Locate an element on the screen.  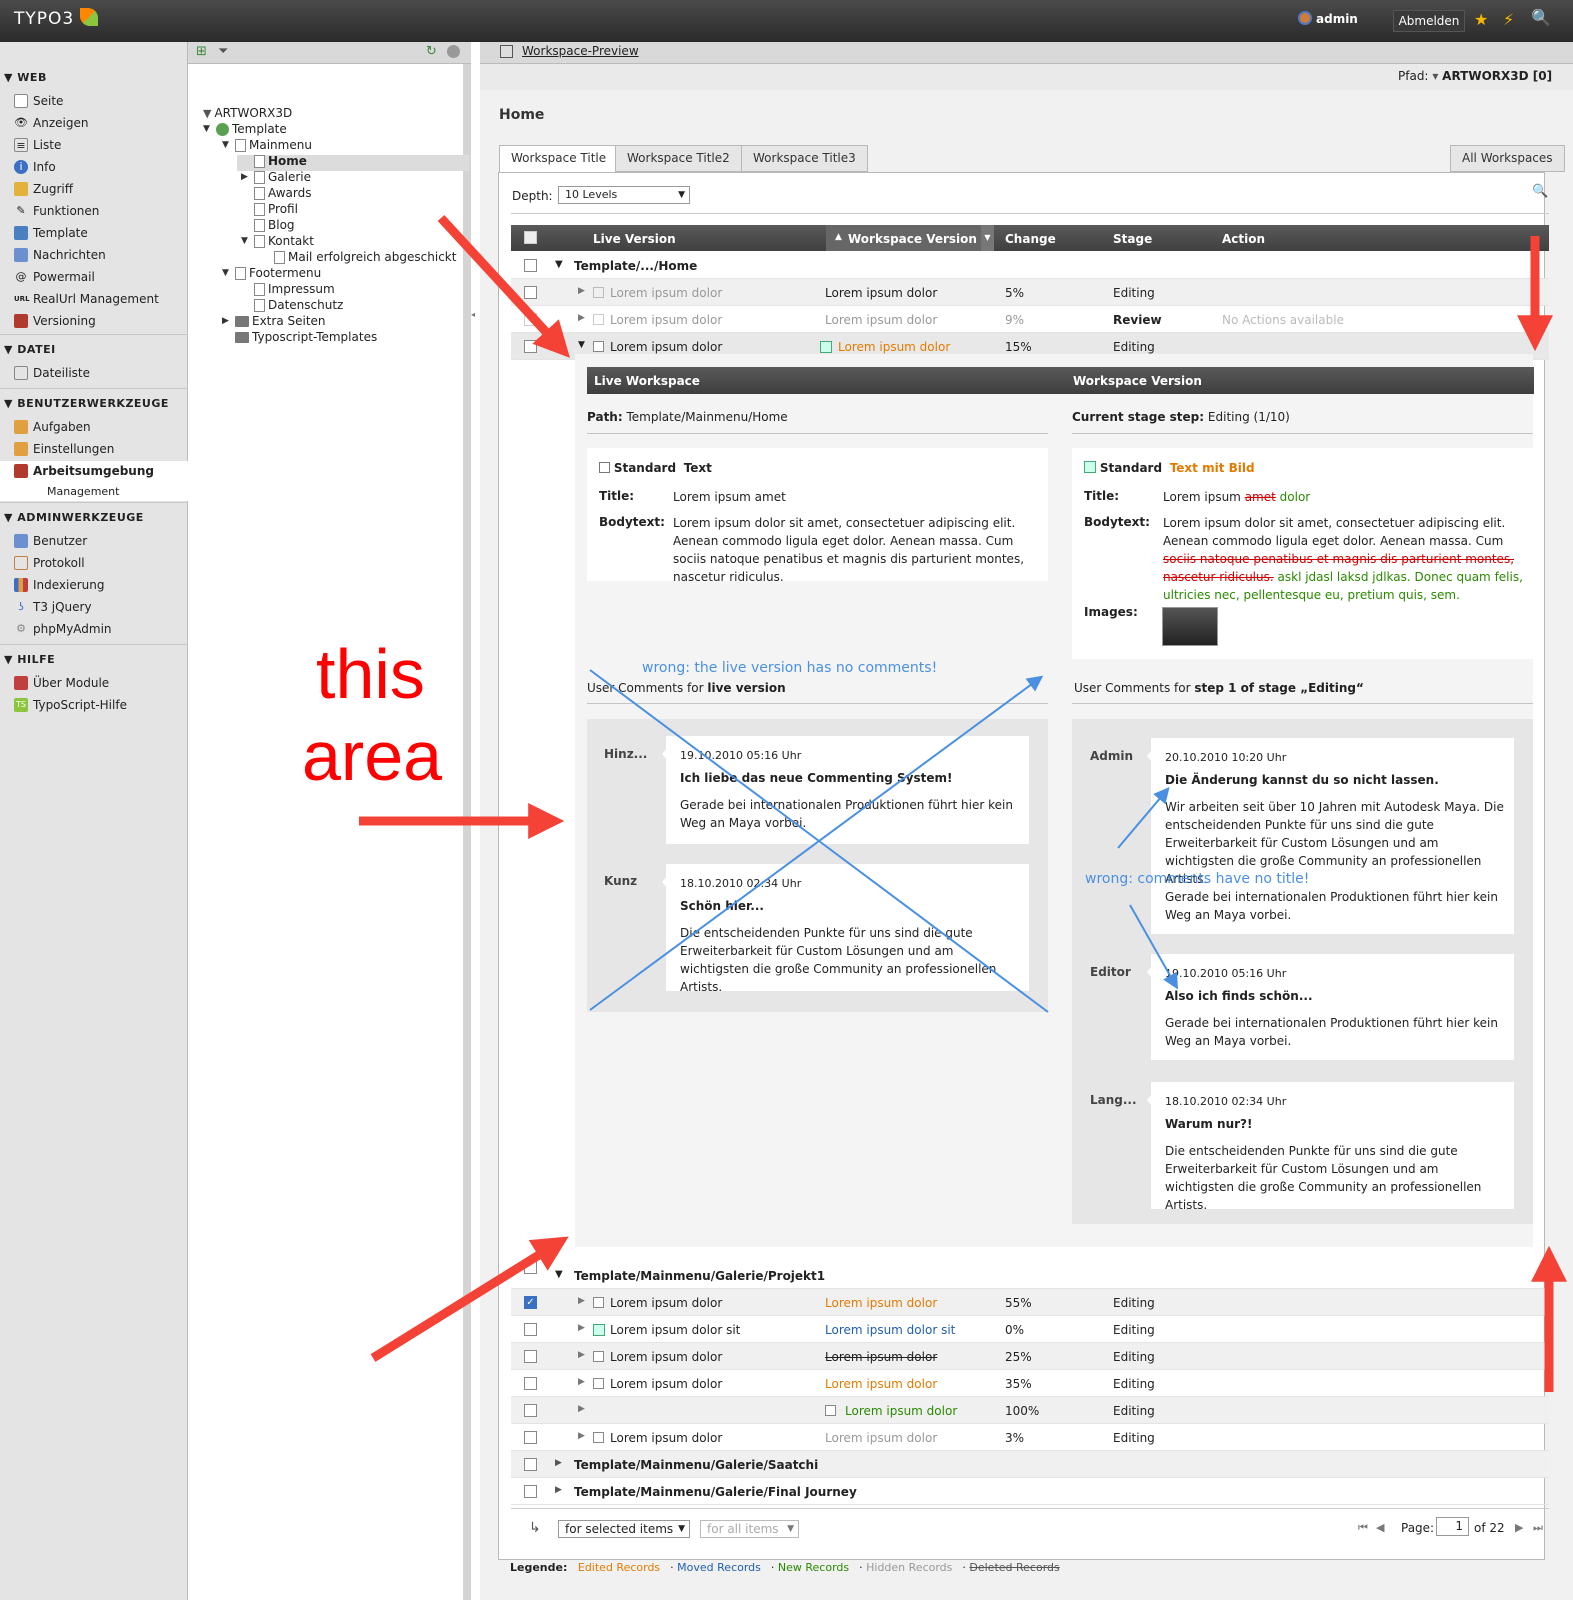
select-all-checkbox is located at coordinates (530, 237).